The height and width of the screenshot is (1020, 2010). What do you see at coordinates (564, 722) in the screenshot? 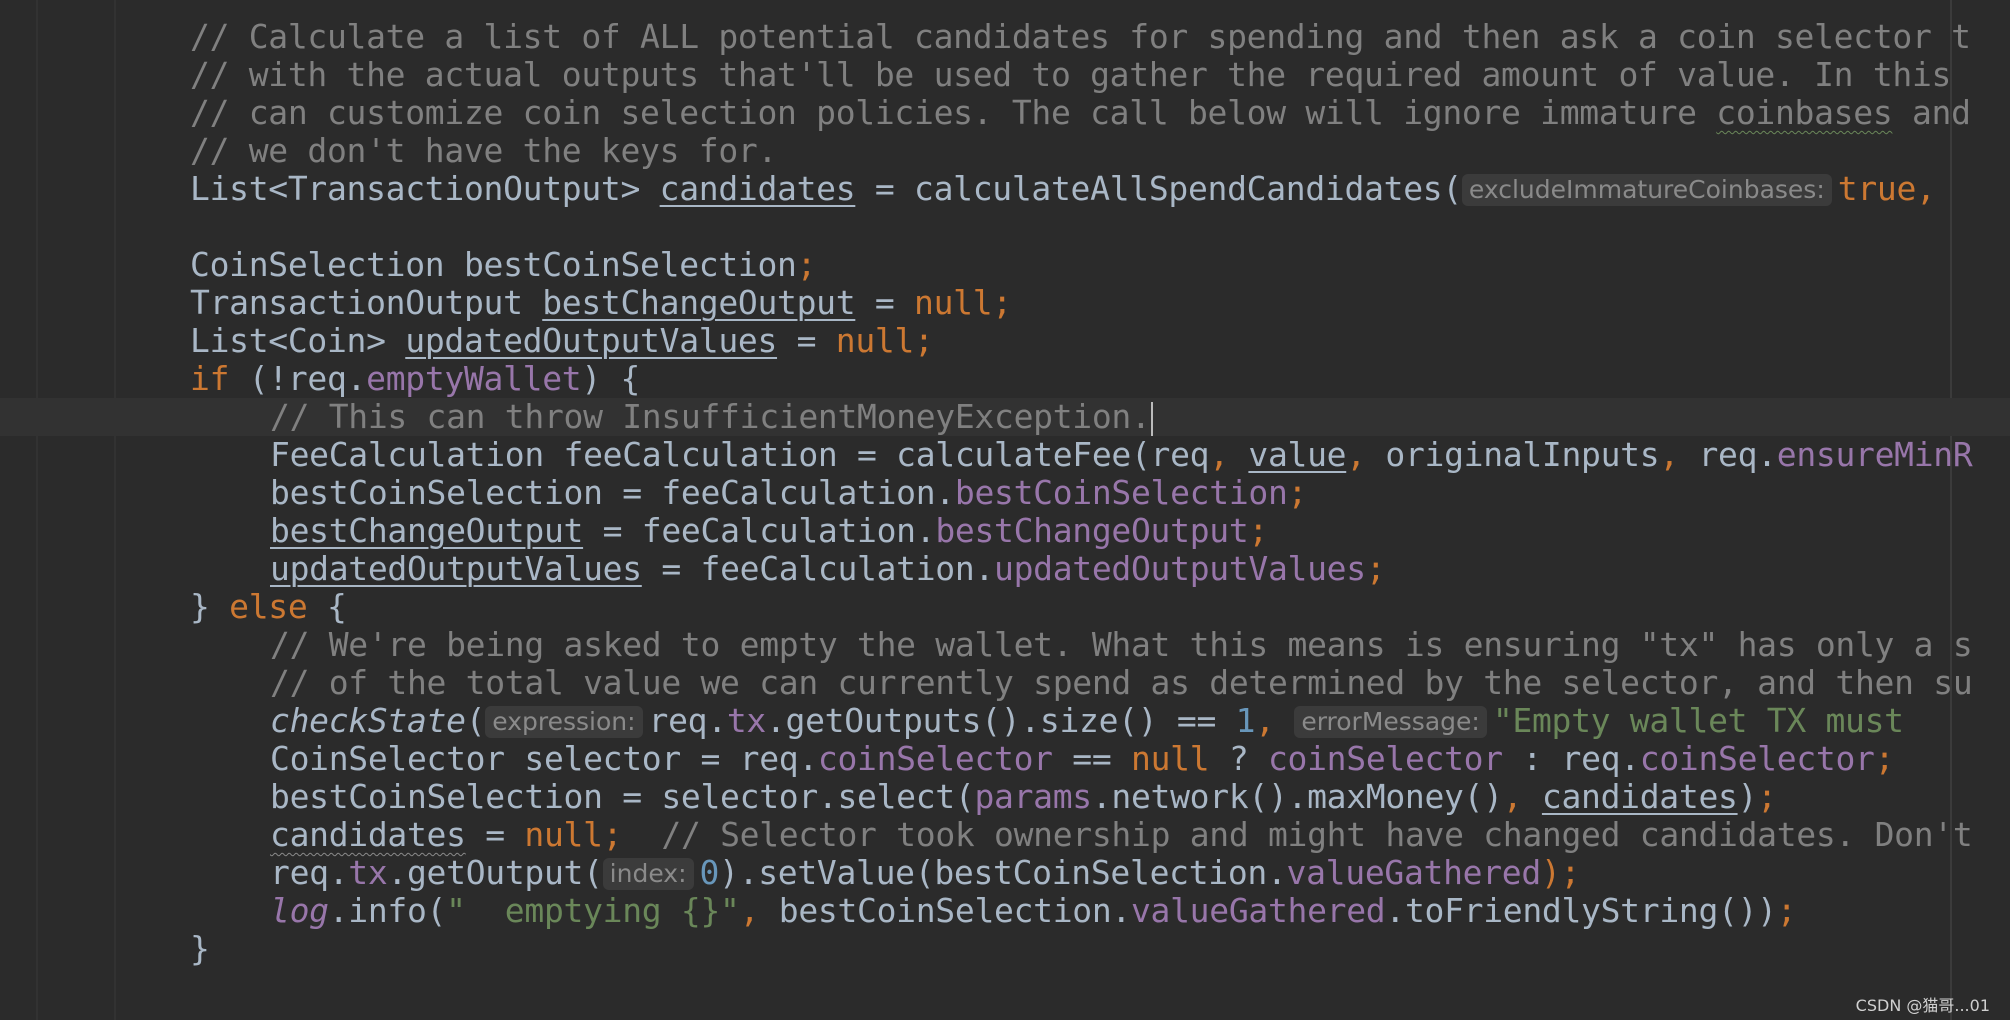
I see `parameter-hint: expression:` at bounding box center [564, 722].